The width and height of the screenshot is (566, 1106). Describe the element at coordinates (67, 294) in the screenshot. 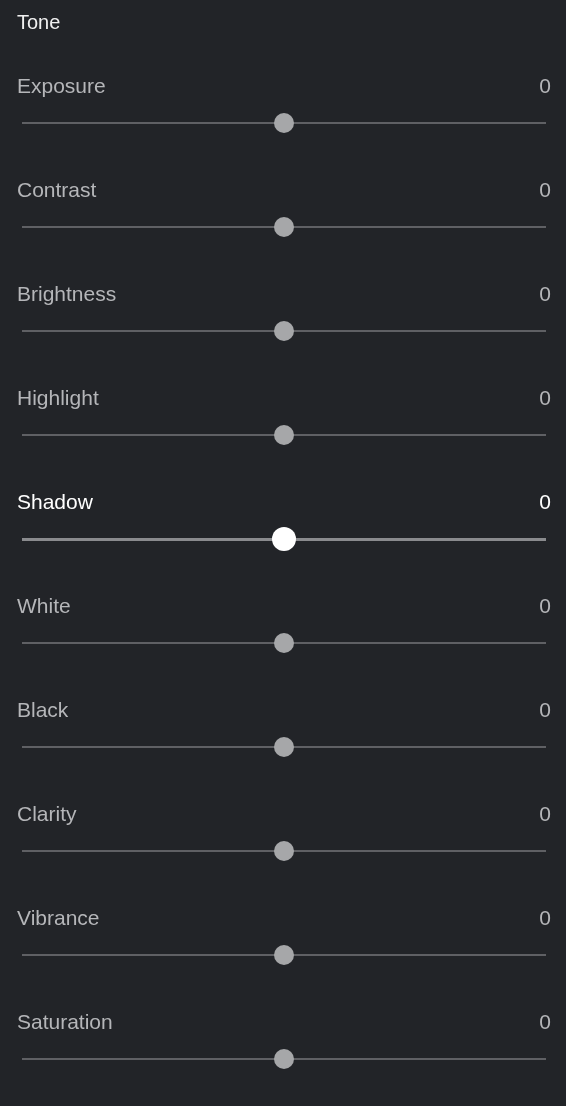

I see `slider-label: Brightness` at that location.